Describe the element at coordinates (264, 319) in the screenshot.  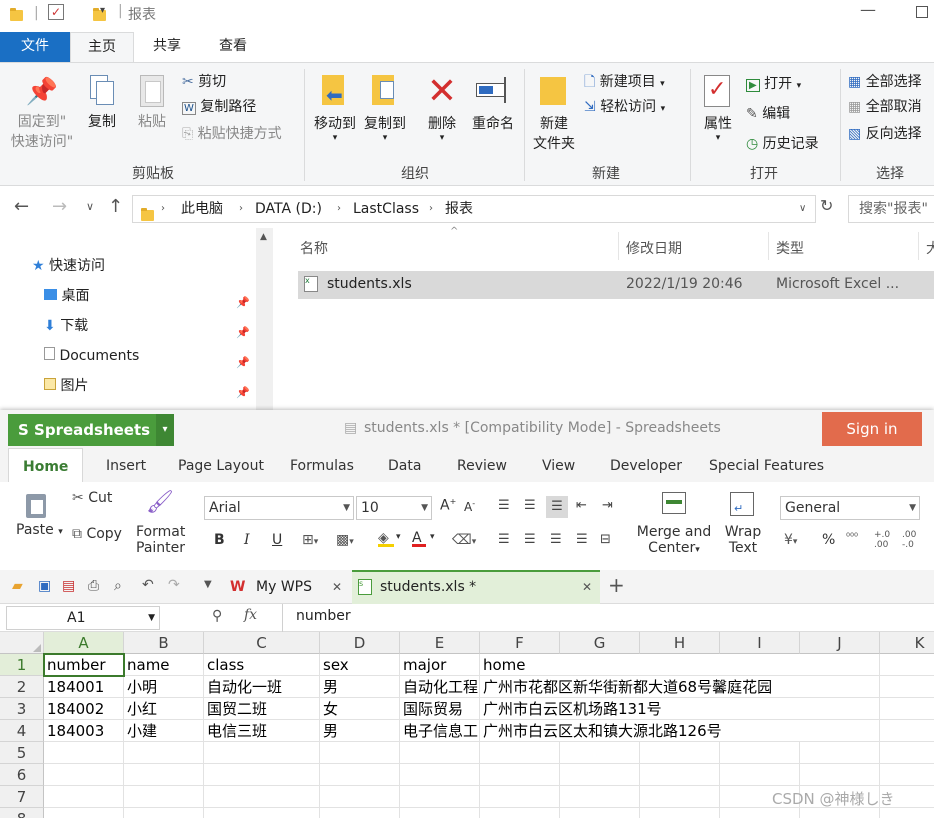
I see `sidebar-scrollbar: ▲` at that location.